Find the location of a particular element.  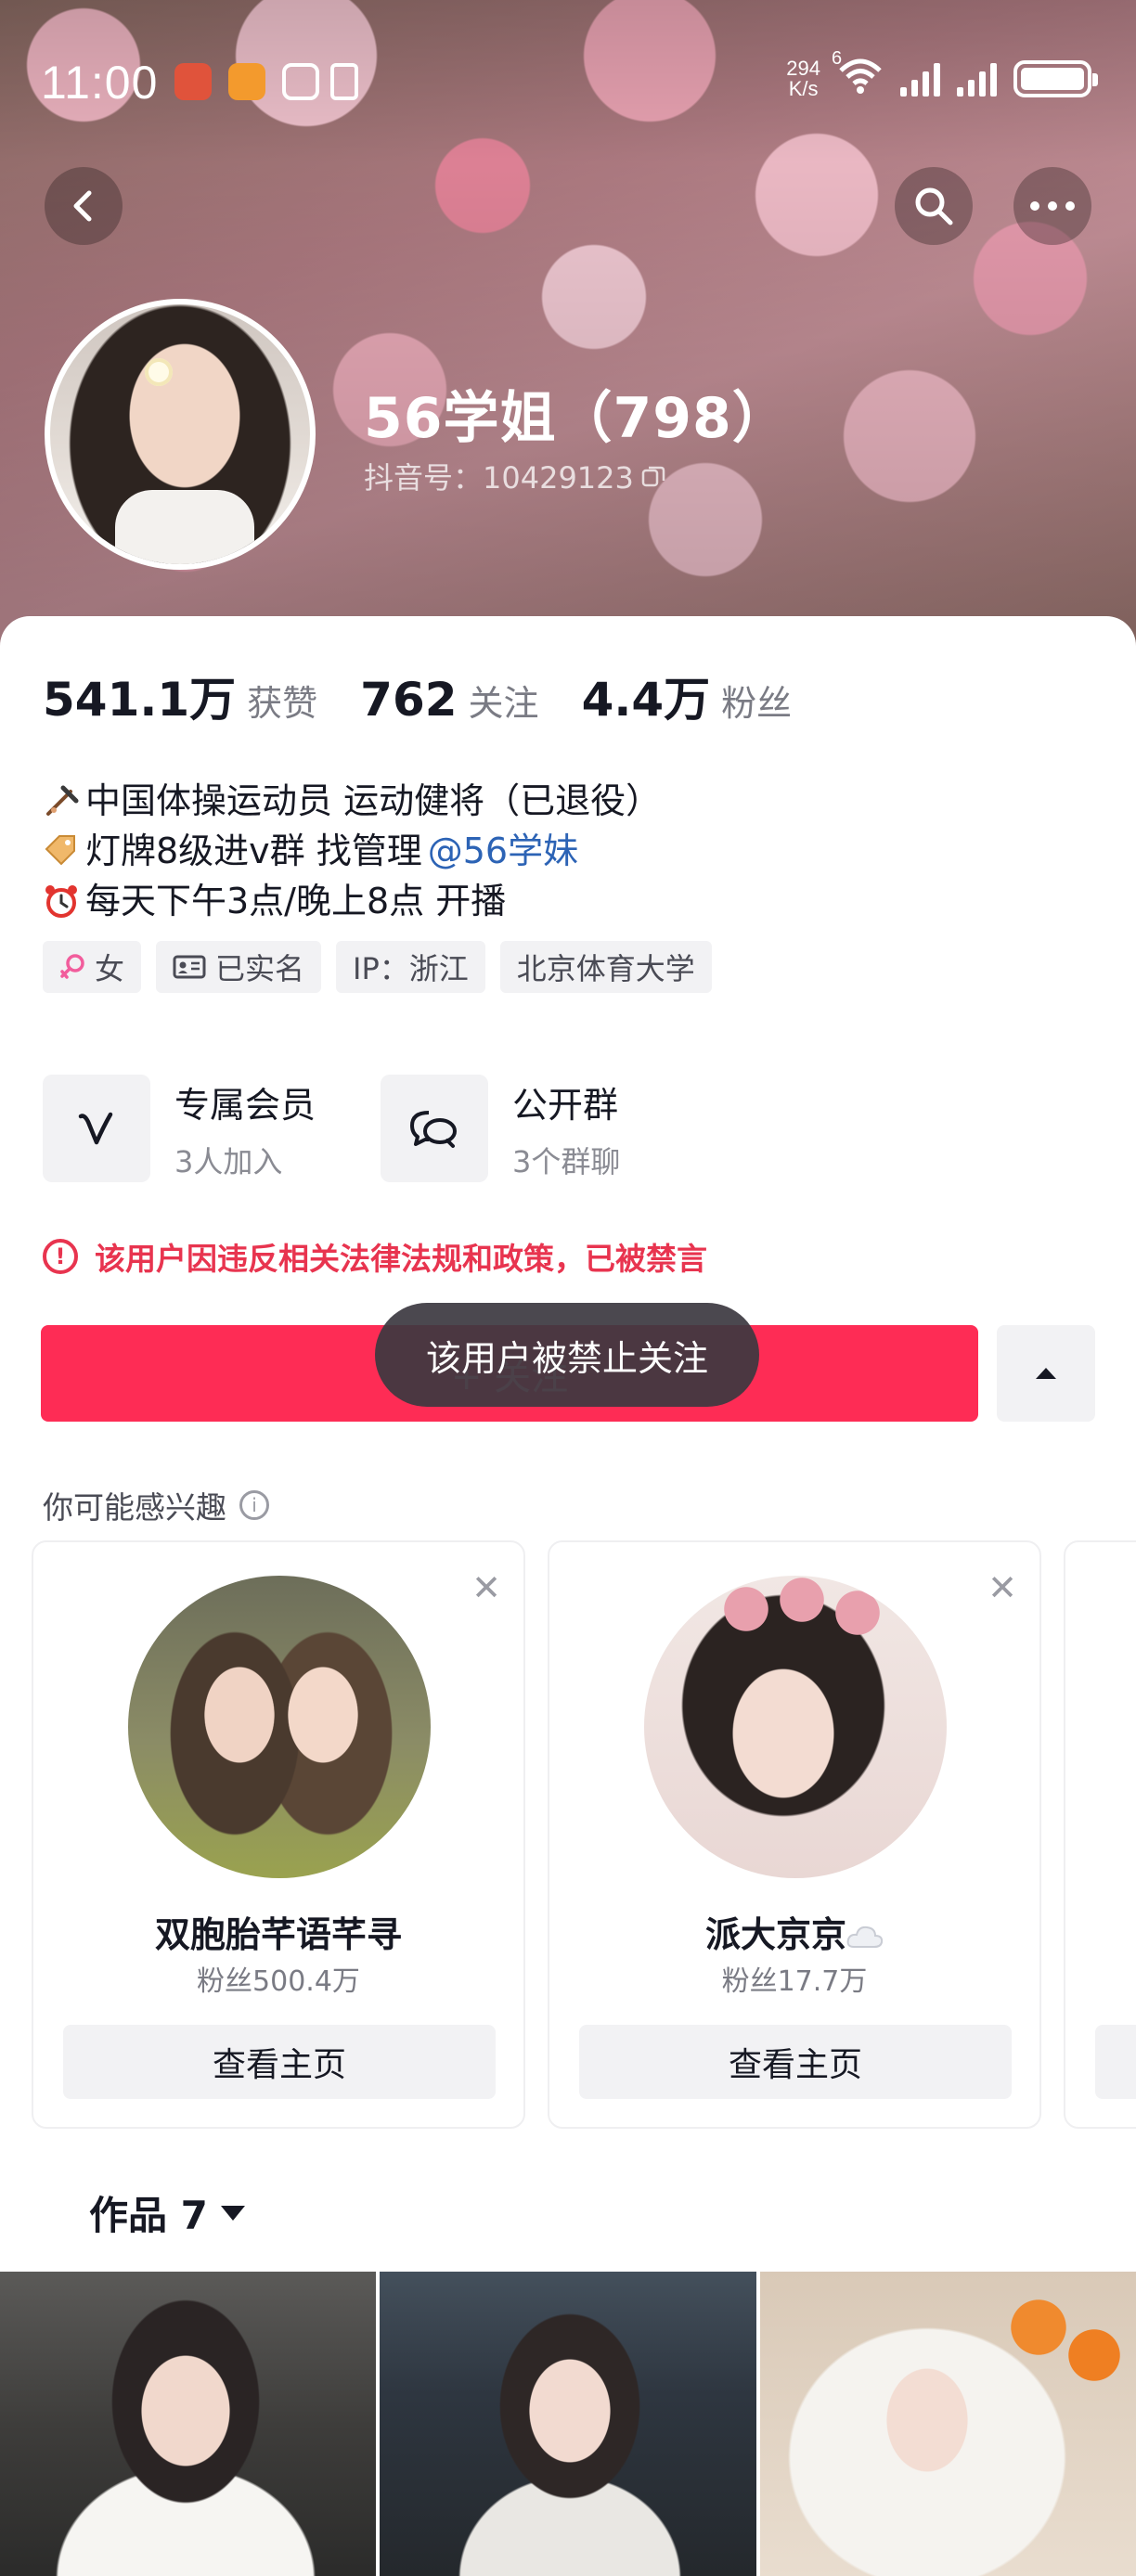

stat-value: 762 is located at coordinates (409, 700).